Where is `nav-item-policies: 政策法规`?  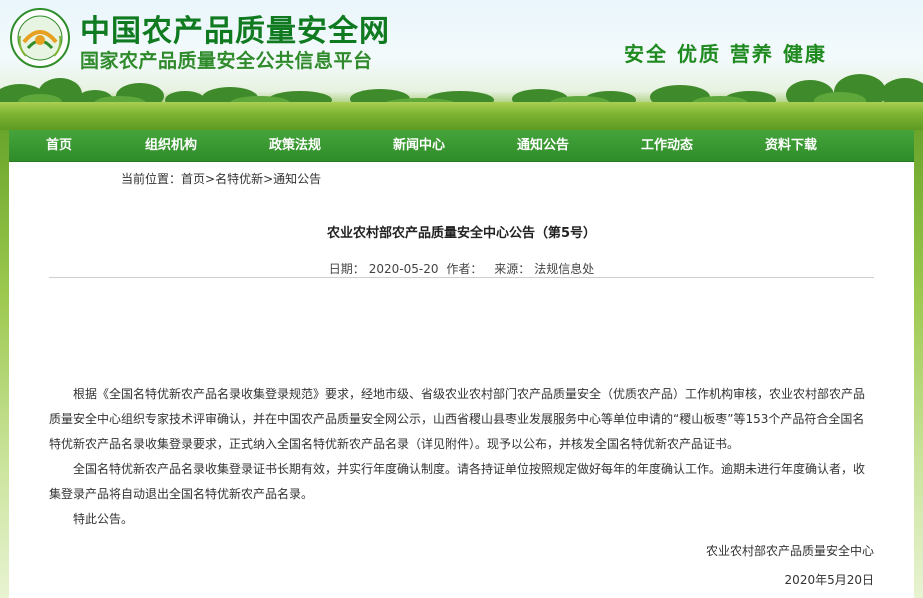 nav-item-policies: 政策法规 is located at coordinates (295, 145).